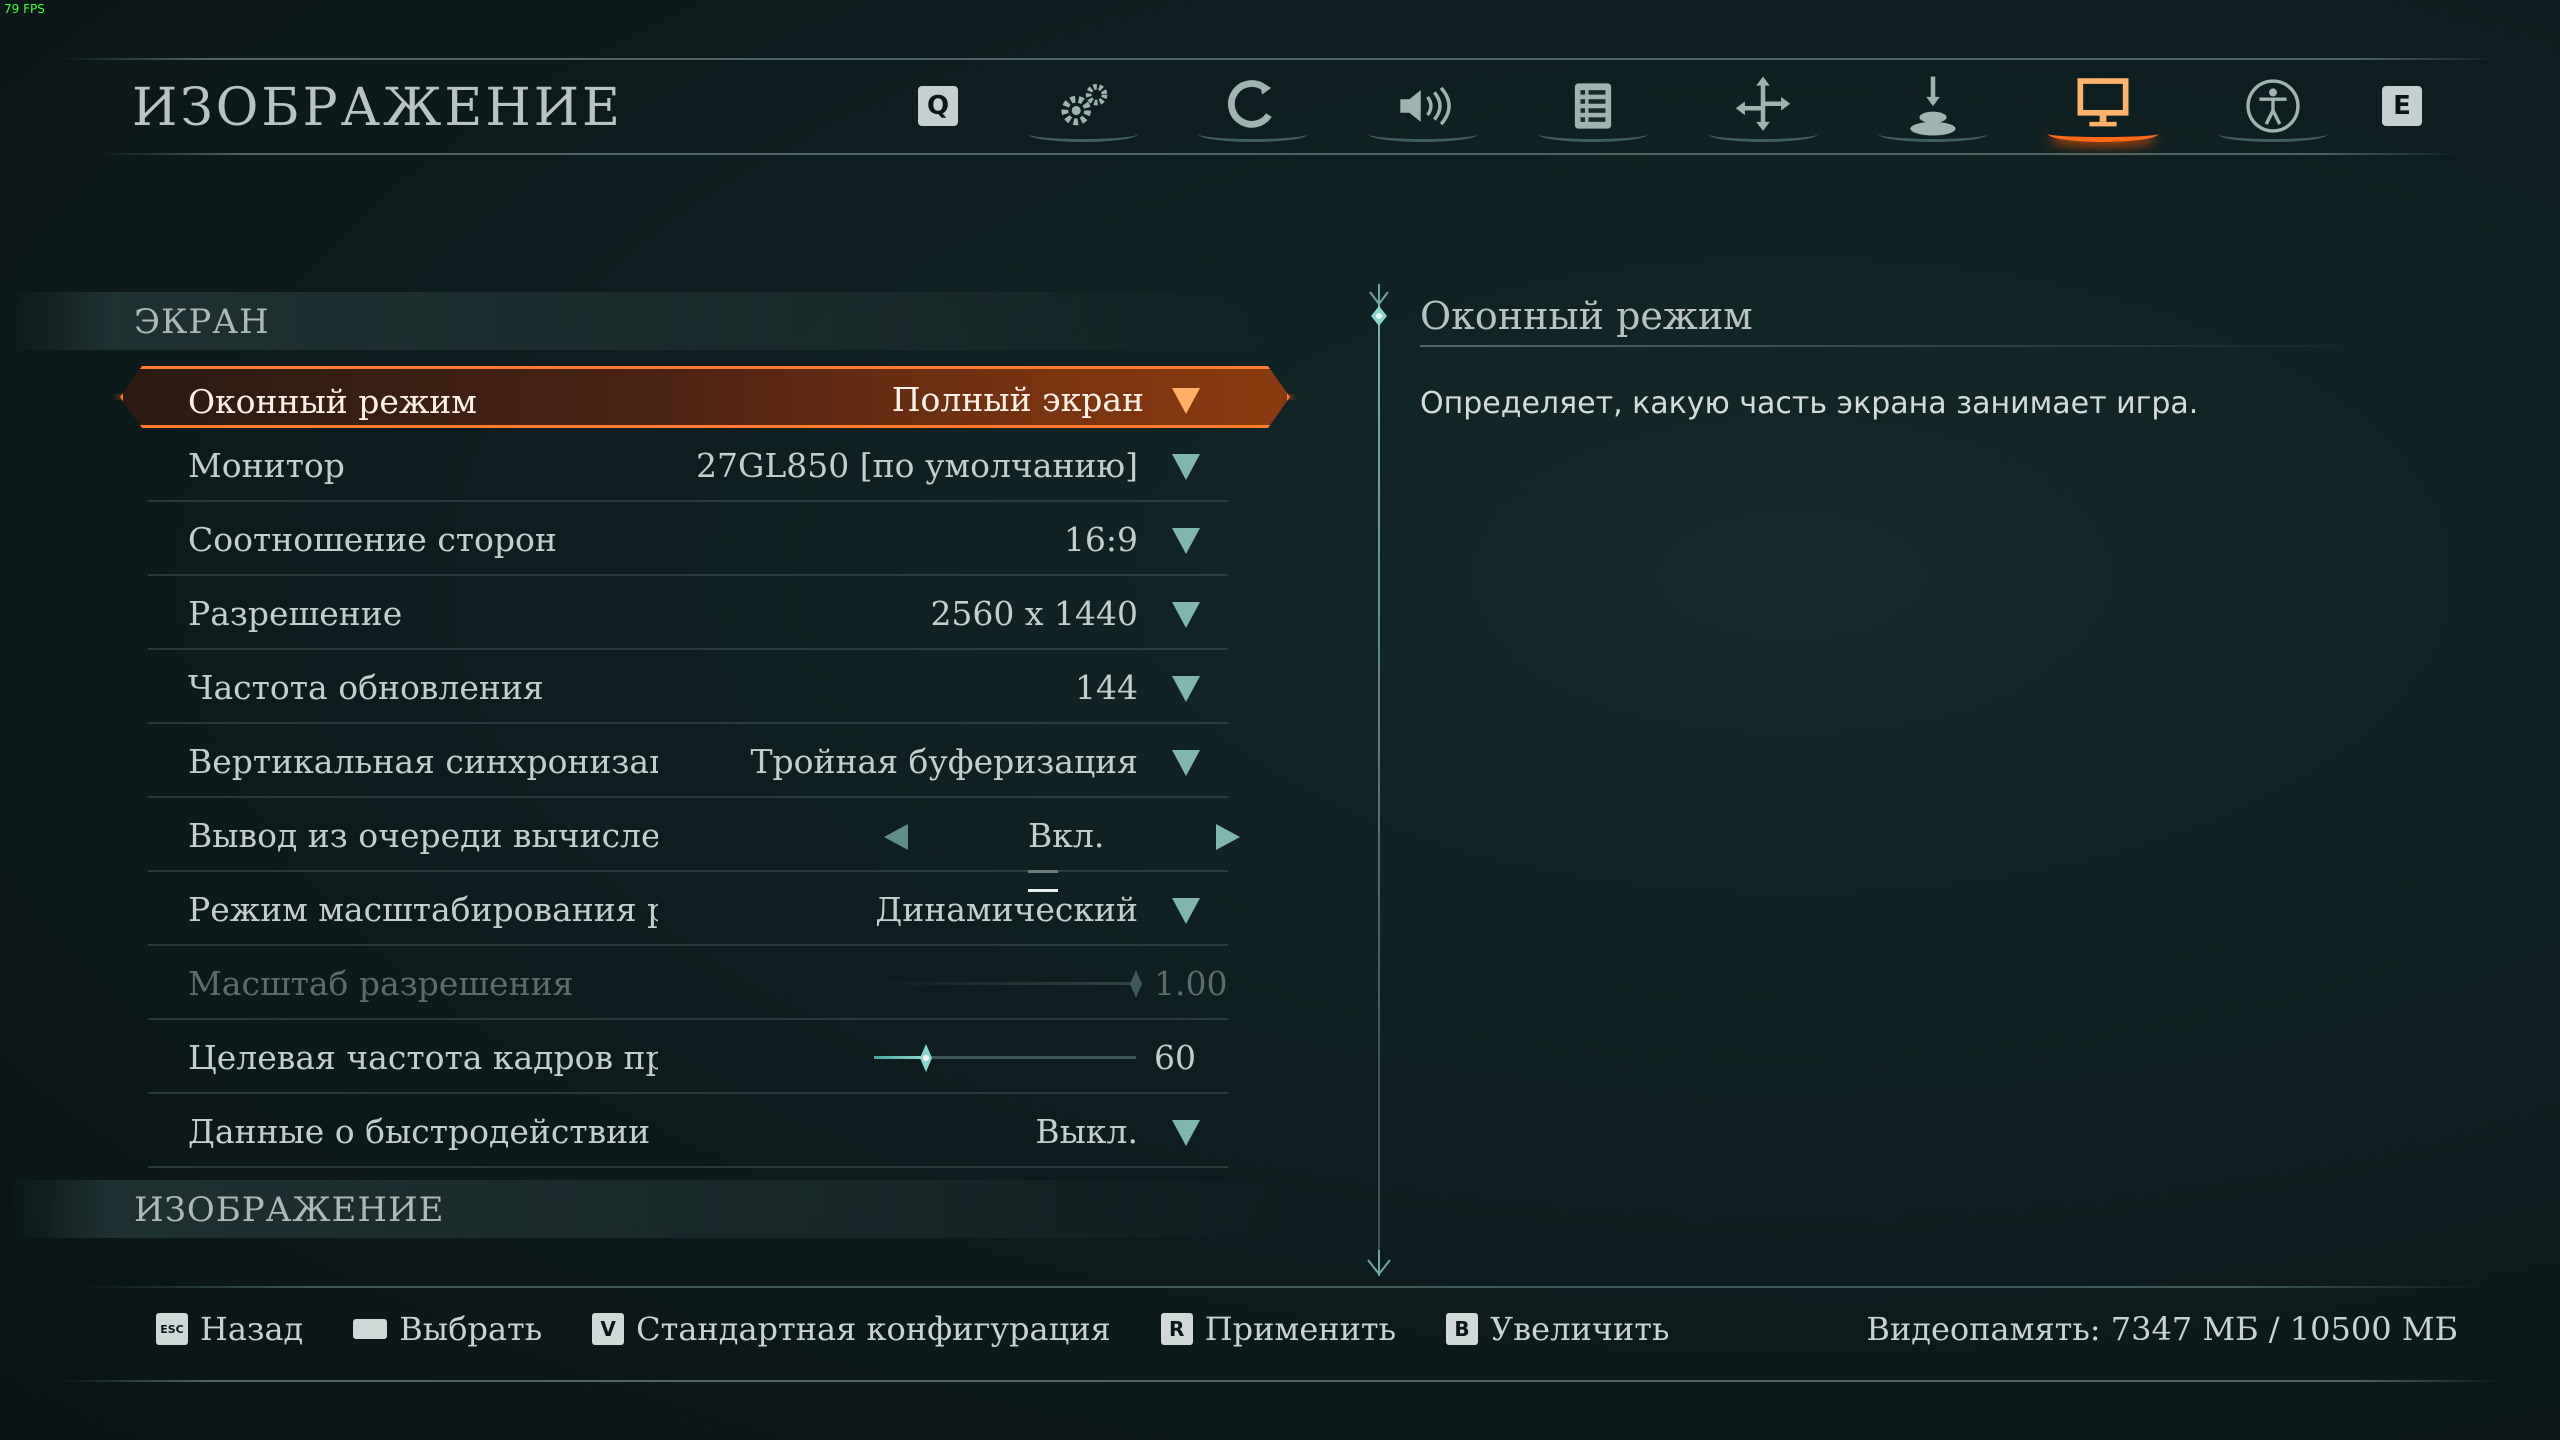 The image size is (2560, 1440). Describe the element at coordinates (447, 1329) in the screenshot. I see `select-button: Выбрать` at that location.